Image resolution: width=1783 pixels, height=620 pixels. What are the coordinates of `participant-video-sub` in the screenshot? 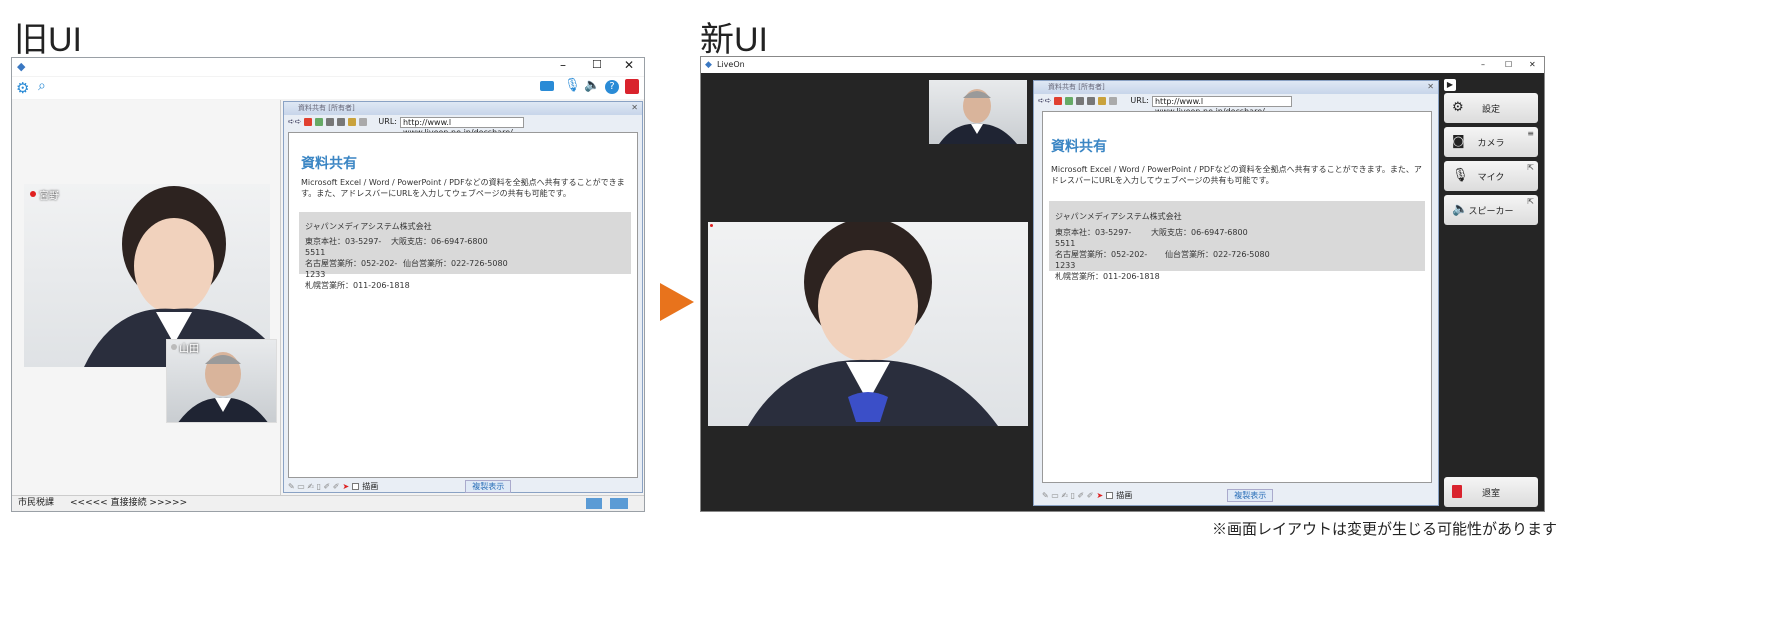 It's located at (978, 112).